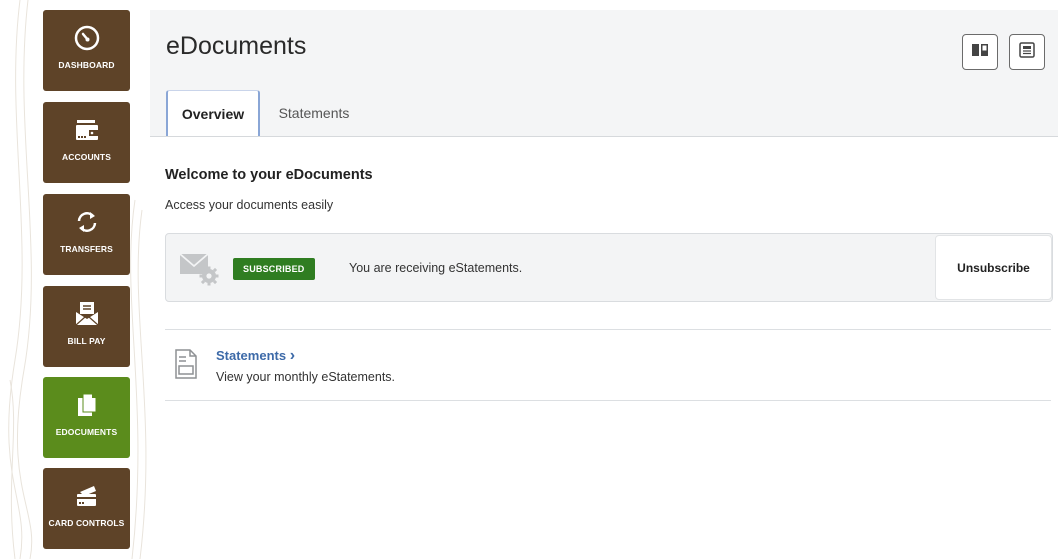 Image resolution: width=1058 pixels, height=559 pixels. I want to click on wallet-icon, so click(87, 130).